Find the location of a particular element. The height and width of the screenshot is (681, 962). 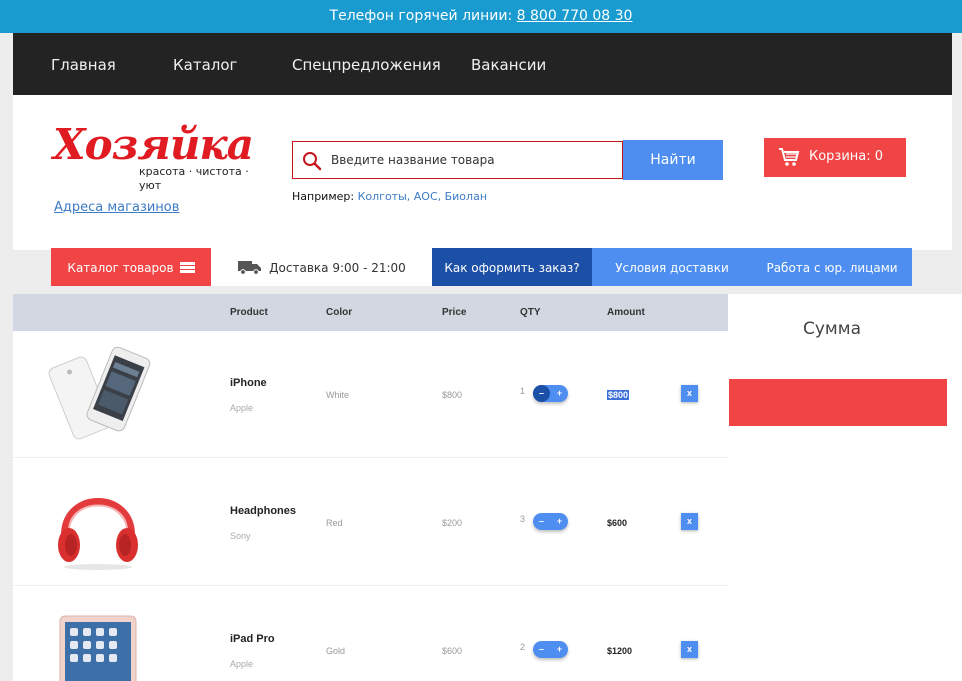

nav-home: Главная is located at coordinates (83, 65).